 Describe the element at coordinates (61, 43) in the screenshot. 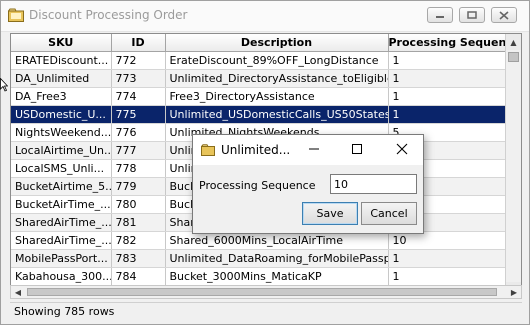

I see `column-header-sku: SKU` at that location.